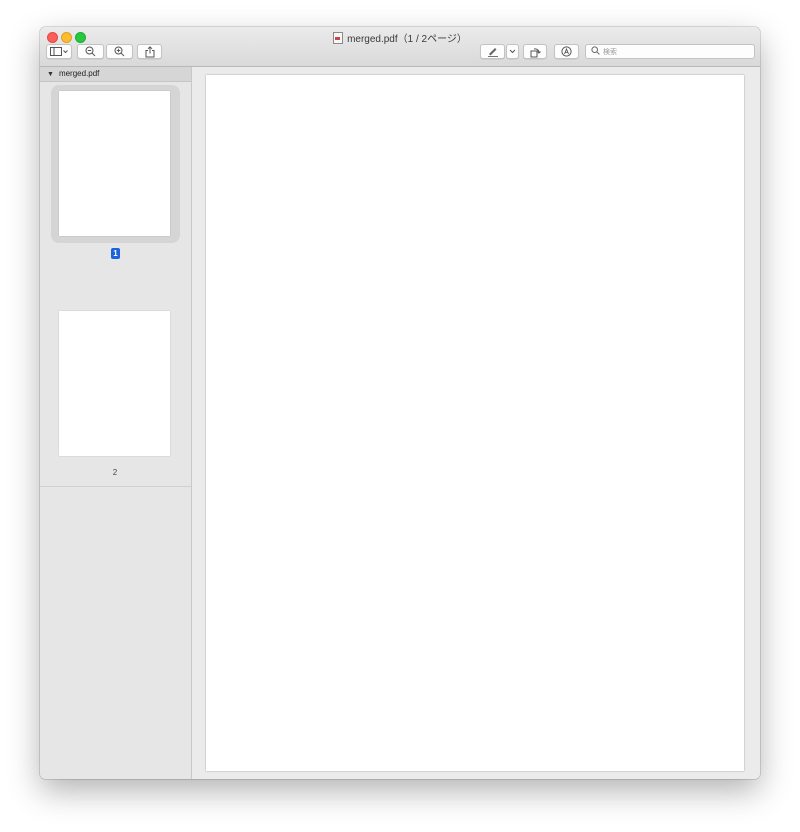 Image resolution: width=800 pixels, height=832 pixels. I want to click on window-title-wrap: merged.pdf（1 / 2ページ）, so click(400, 37).